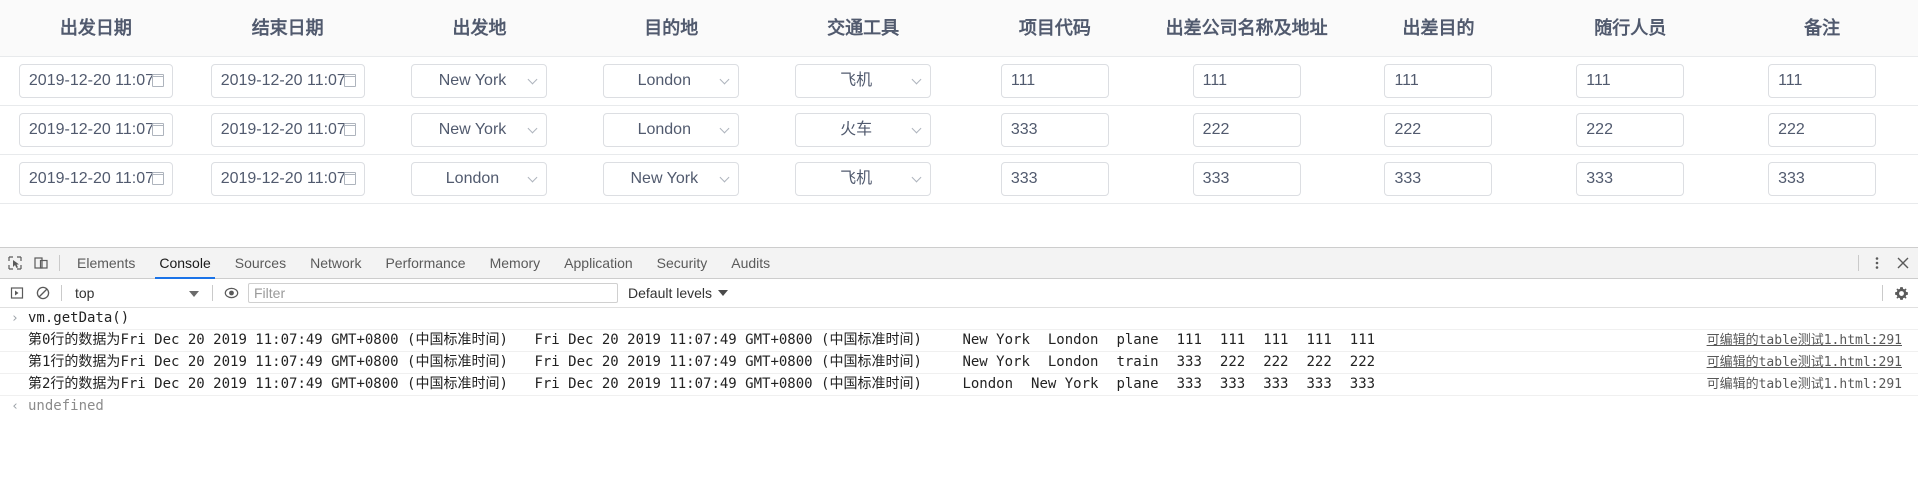  I want to click on cell-end-date: 2019-12-20 11:07, so click(287, 81).